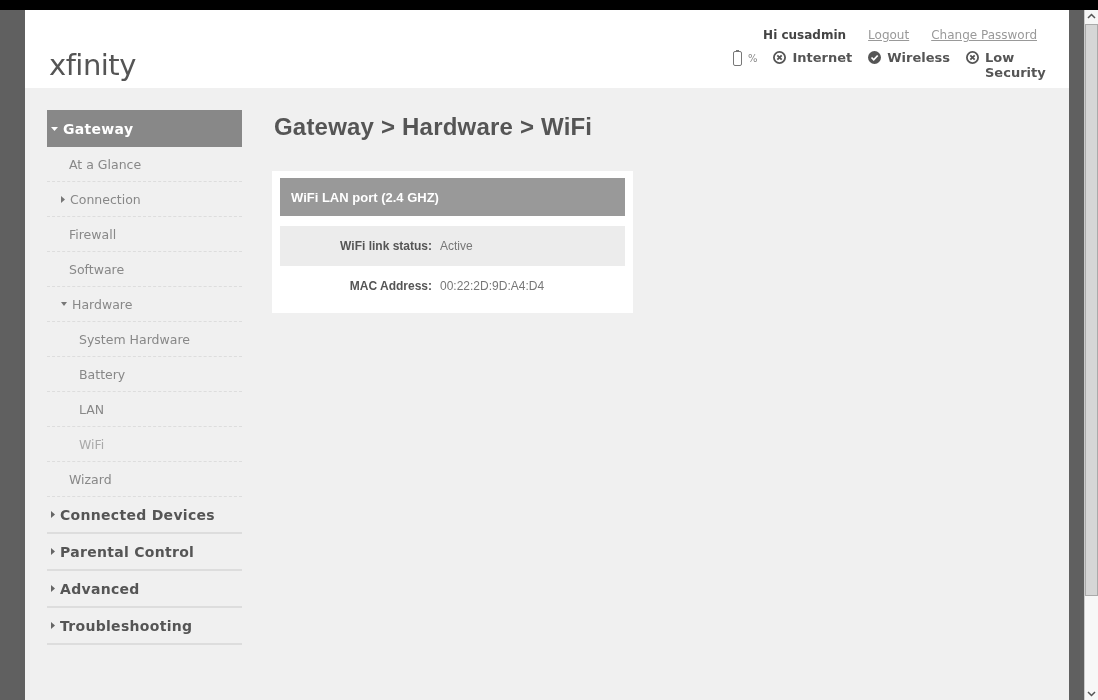  What do you see at coordinates (144, 304) in the screenshot?
I see `nav-subitem: Hardware` at bounding box center [144, 304].